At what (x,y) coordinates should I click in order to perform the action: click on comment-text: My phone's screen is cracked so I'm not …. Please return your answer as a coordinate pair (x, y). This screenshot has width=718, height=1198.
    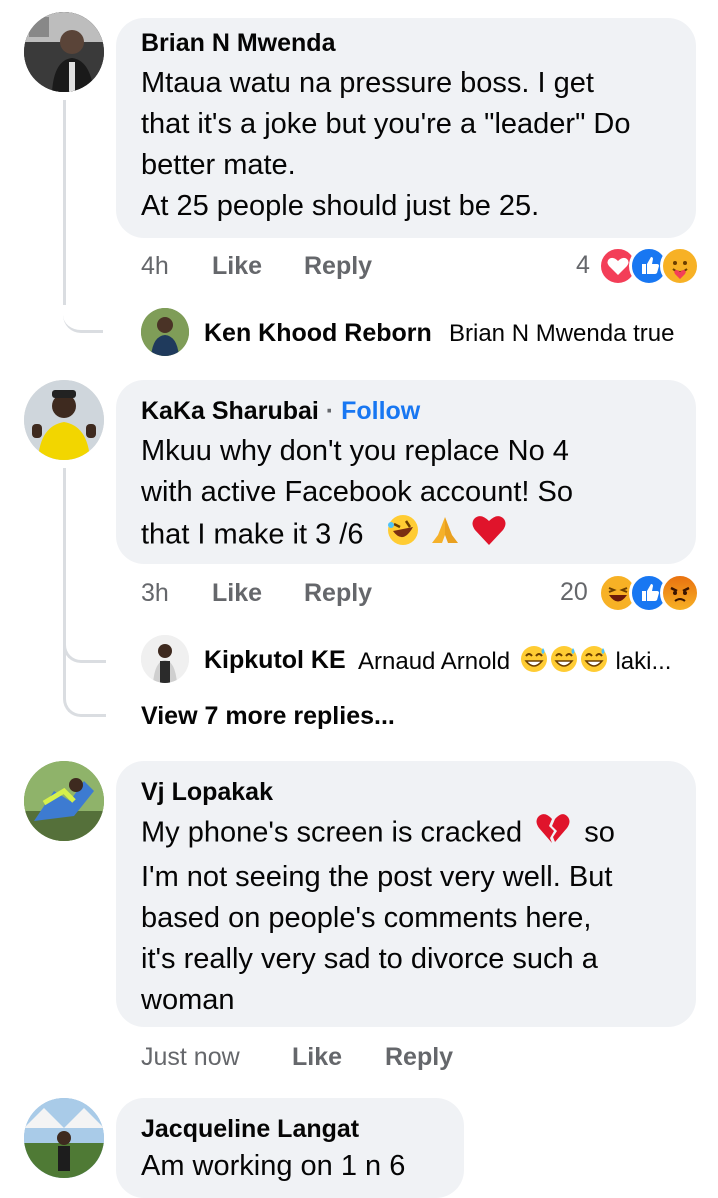
    Looking at the image, I should click on (416, 916).